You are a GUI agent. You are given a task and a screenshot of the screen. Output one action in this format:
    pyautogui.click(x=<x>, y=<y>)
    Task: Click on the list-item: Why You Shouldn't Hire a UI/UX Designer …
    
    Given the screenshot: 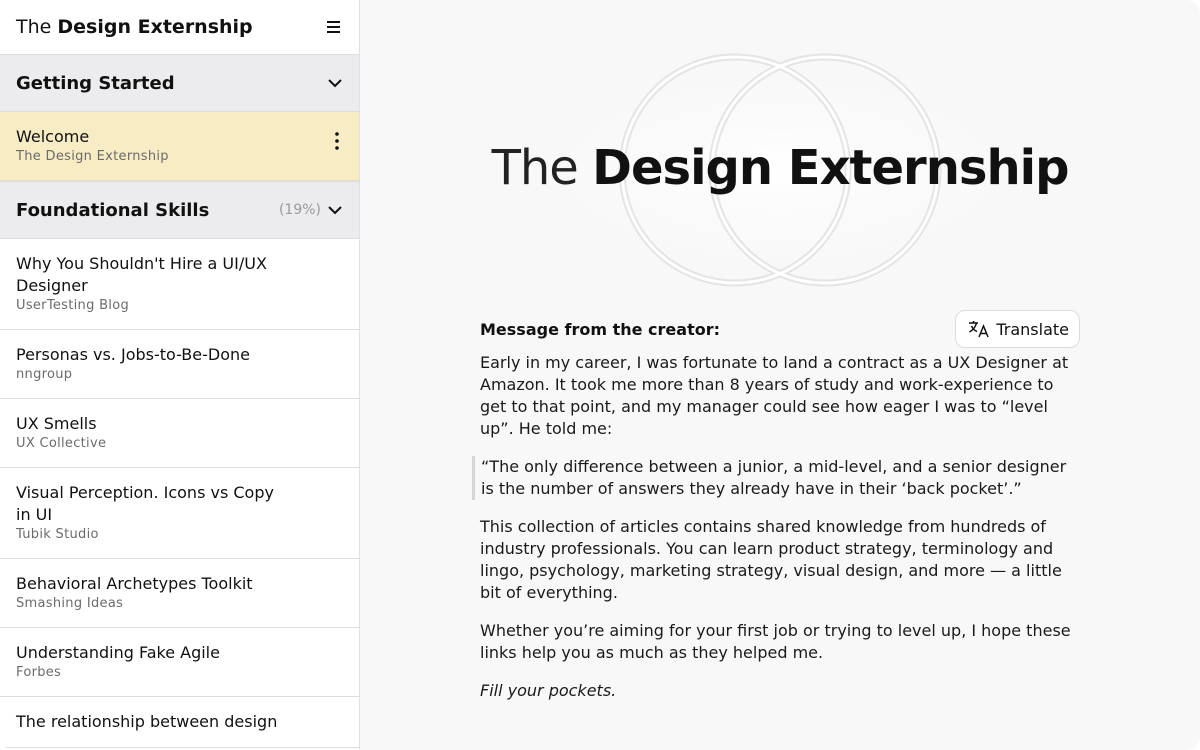 What is the action you would take?
    pyautogui.click(x=179, y=284)
    